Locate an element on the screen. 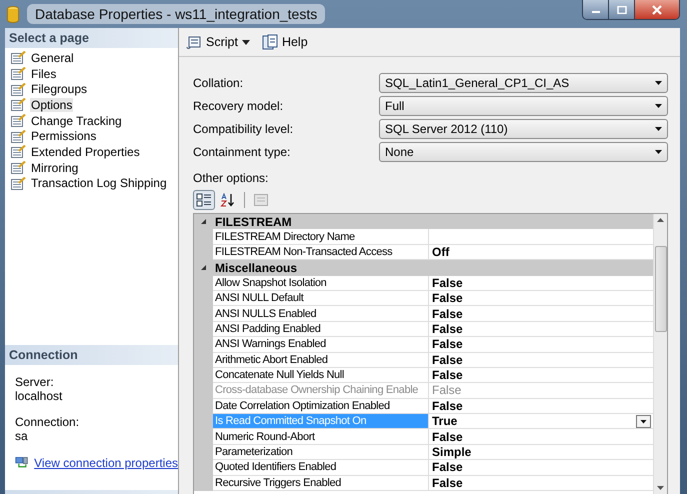 The height and width of the screenshot is (494, 687). scroll-up-icon is located at coordinates (660, 220).